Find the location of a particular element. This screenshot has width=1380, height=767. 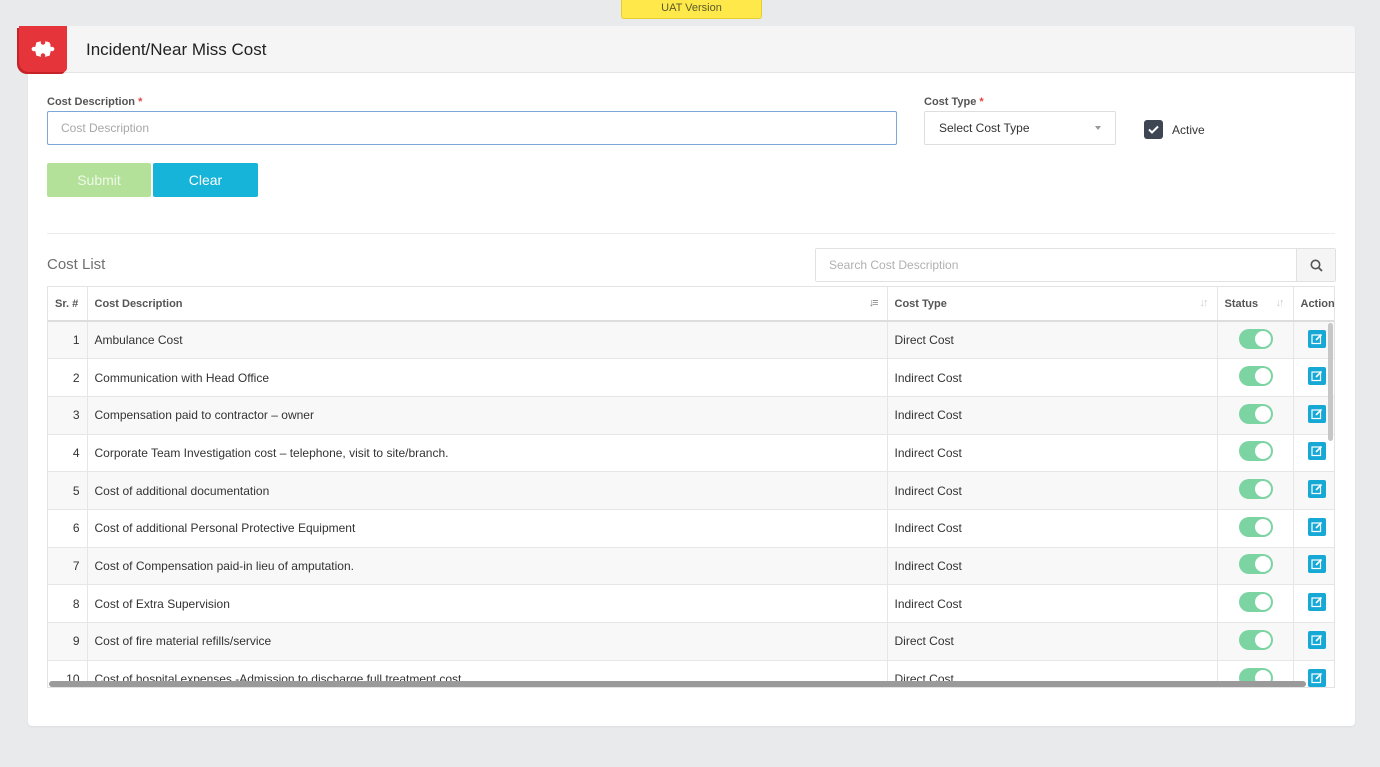

search-icon is located at coordinates (1316, 265).